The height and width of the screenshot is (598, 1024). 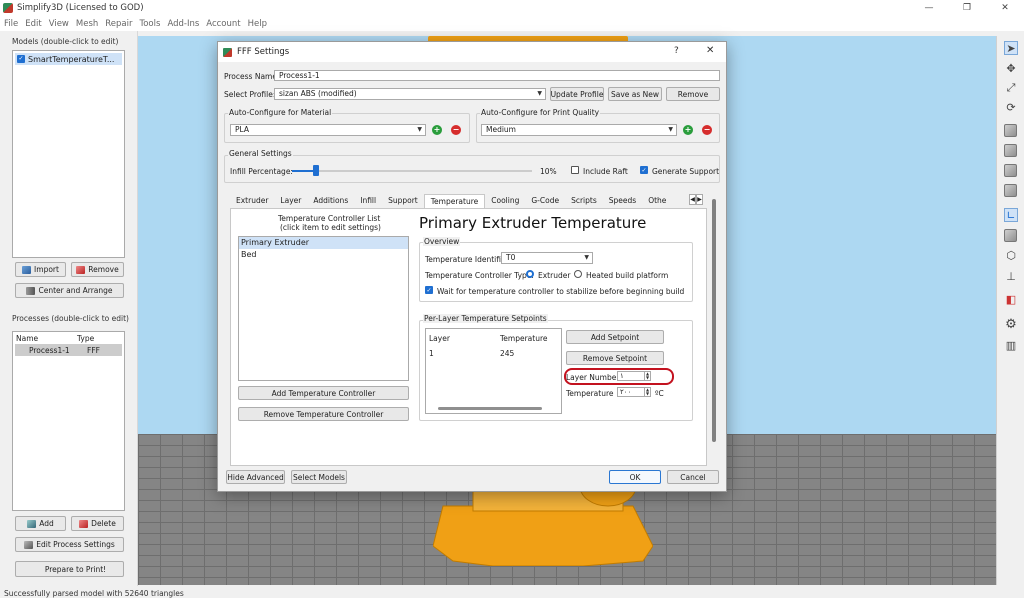 I want to click on tab-extruder: Extruder, so click(x=252, y=201).